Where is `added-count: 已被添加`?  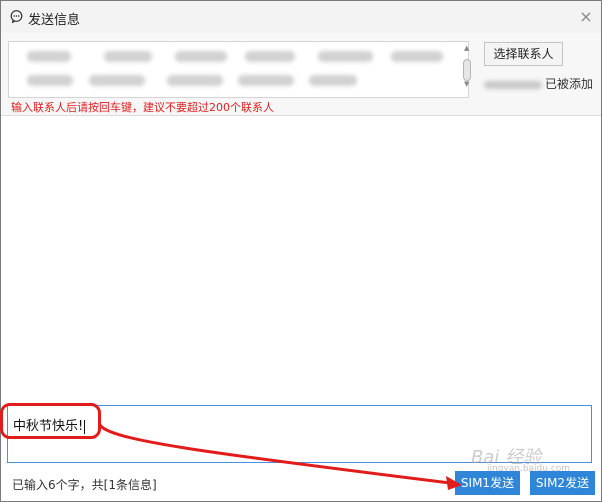 added-count: 已被添加 is located at coordinates (538, 83).